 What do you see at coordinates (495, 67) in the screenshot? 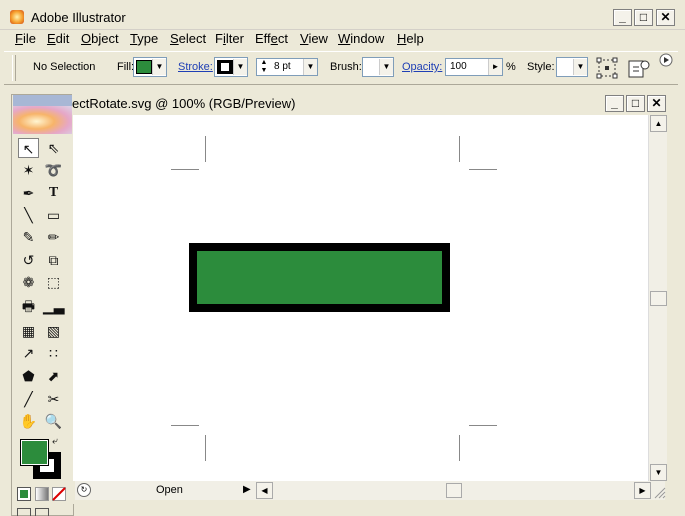
I see `chevron-right-icon: ►` at bounding box center [495, 67].